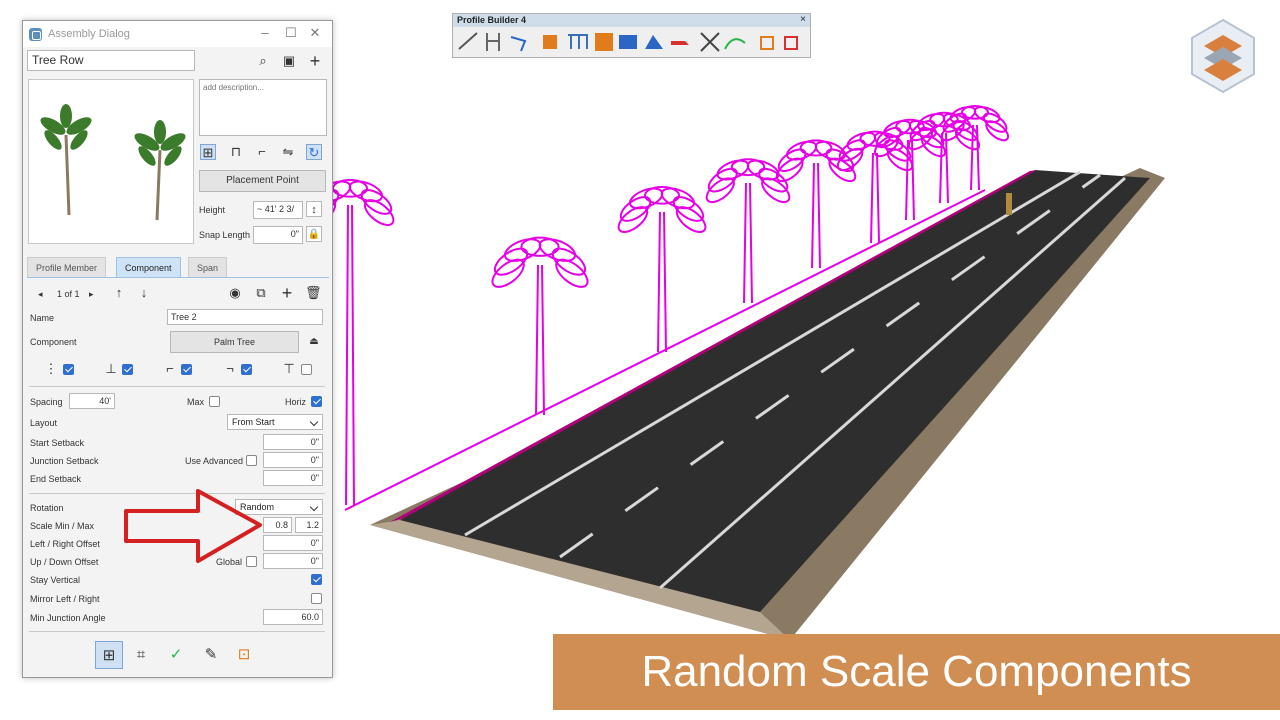 The width and height of the screenshot is (1280, 720). What do you see at coordinates (288, 152) in the screenshot?
I see `mode-flip-icon: ⇋` at bounding box center [288, 152].